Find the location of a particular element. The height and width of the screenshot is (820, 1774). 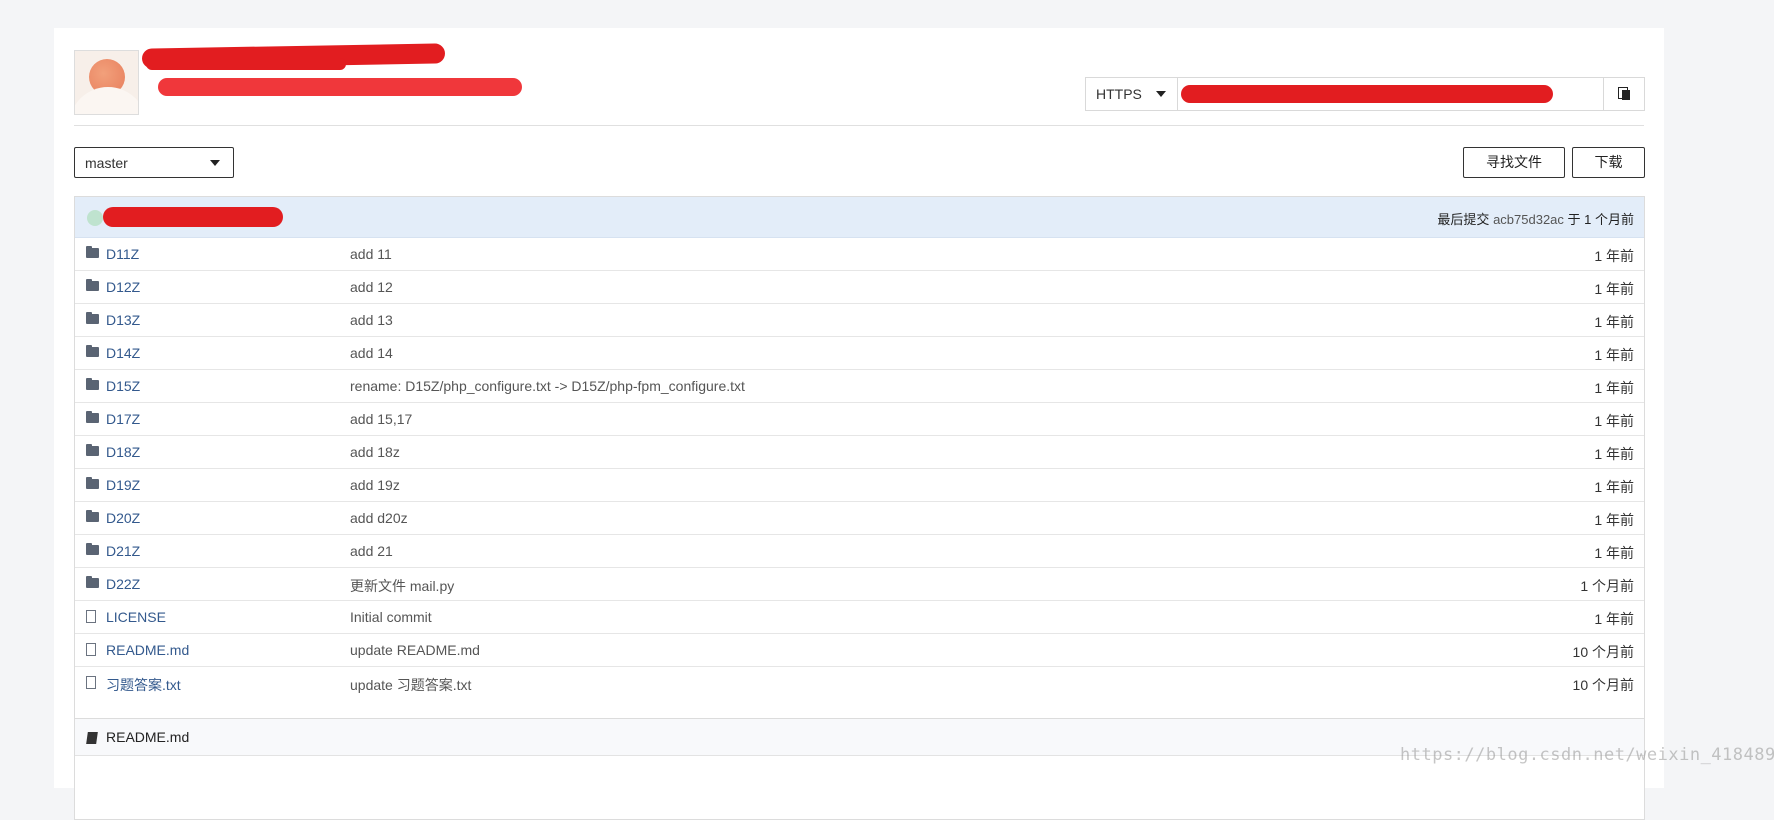

last-commit-meta: 最后提交 acb75d32ac 于 1 个月前 is located at coordinates (1535, 218).